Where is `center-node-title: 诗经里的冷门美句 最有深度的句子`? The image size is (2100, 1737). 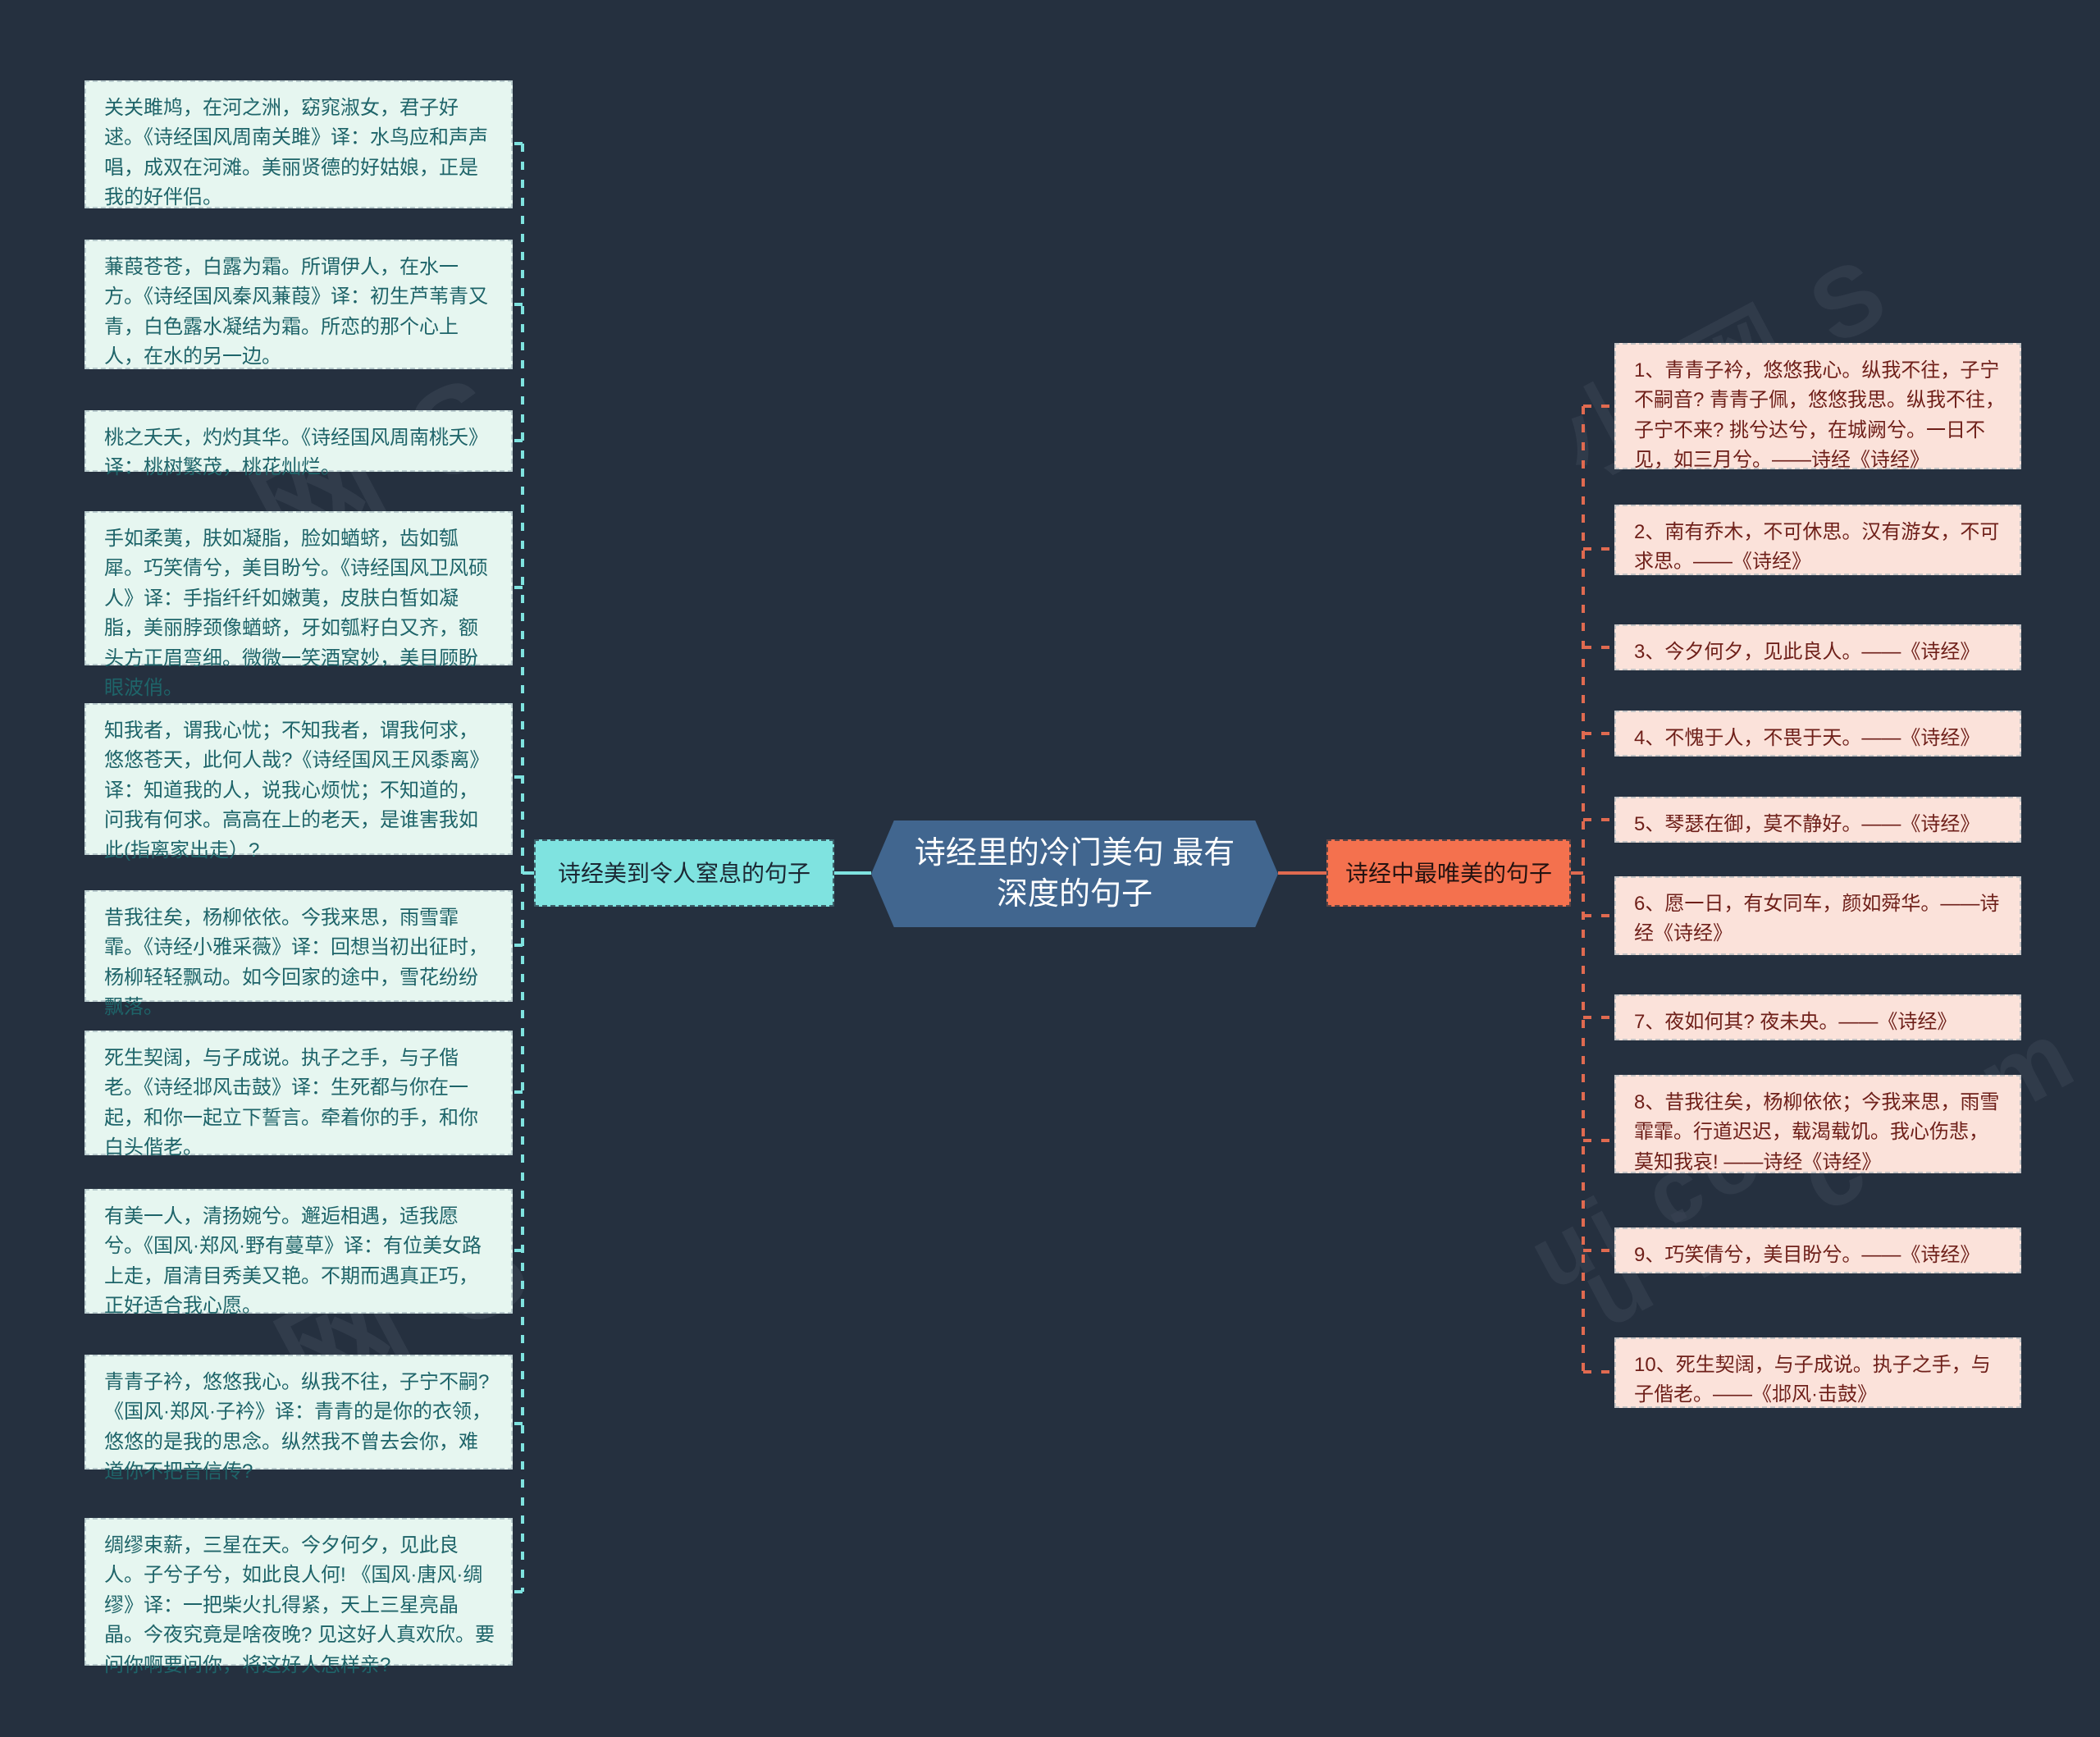 center-node-title: 诗经里的冷门美句 最有深度的句子 is located at coordinates (1074, 873).